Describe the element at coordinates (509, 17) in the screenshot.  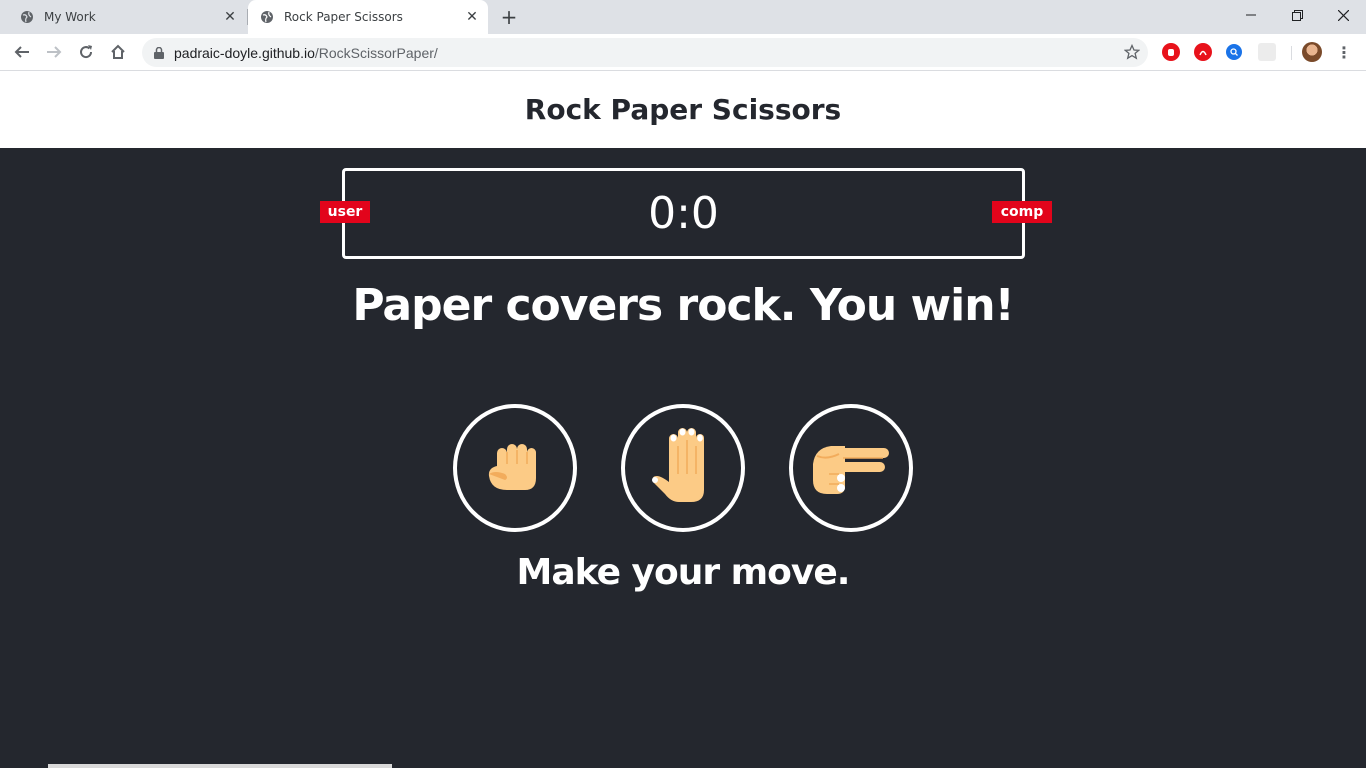
I see `new-tab-plus-icon: +` at that location.